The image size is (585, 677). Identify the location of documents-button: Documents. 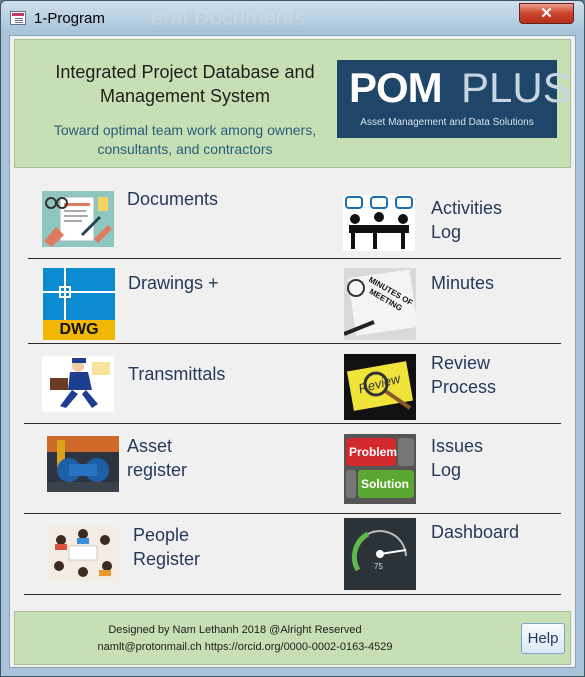
(152, 220).